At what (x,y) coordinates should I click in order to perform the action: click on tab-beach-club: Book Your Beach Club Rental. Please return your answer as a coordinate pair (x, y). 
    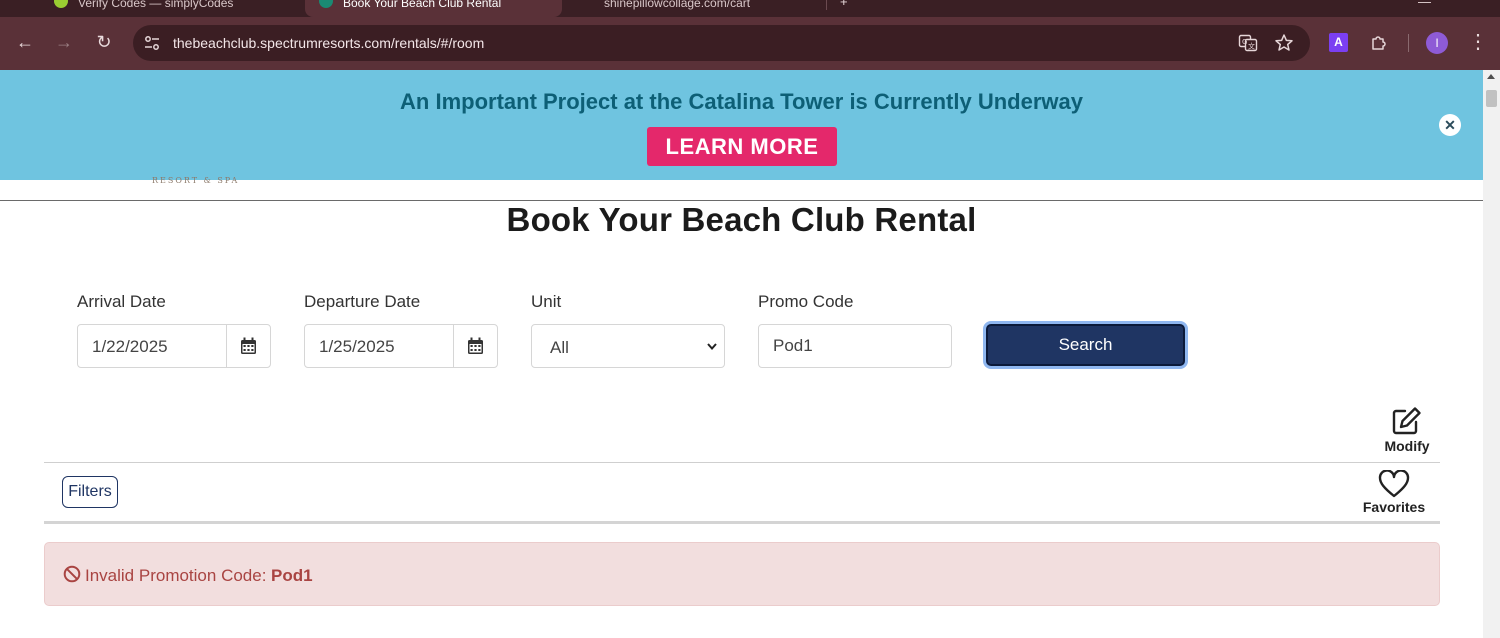
    Looking at the image, I should click on (433, 8).